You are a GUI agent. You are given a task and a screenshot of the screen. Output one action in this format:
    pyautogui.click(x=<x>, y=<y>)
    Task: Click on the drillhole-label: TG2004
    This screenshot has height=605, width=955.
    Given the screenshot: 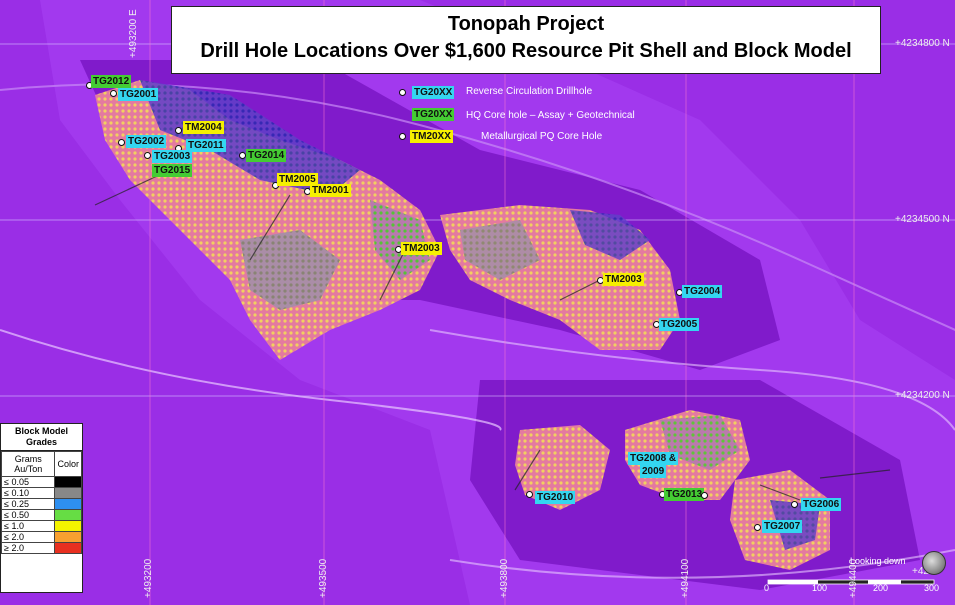 What is the action you would take?
    pyautogui.click(x=702, y=291)
    